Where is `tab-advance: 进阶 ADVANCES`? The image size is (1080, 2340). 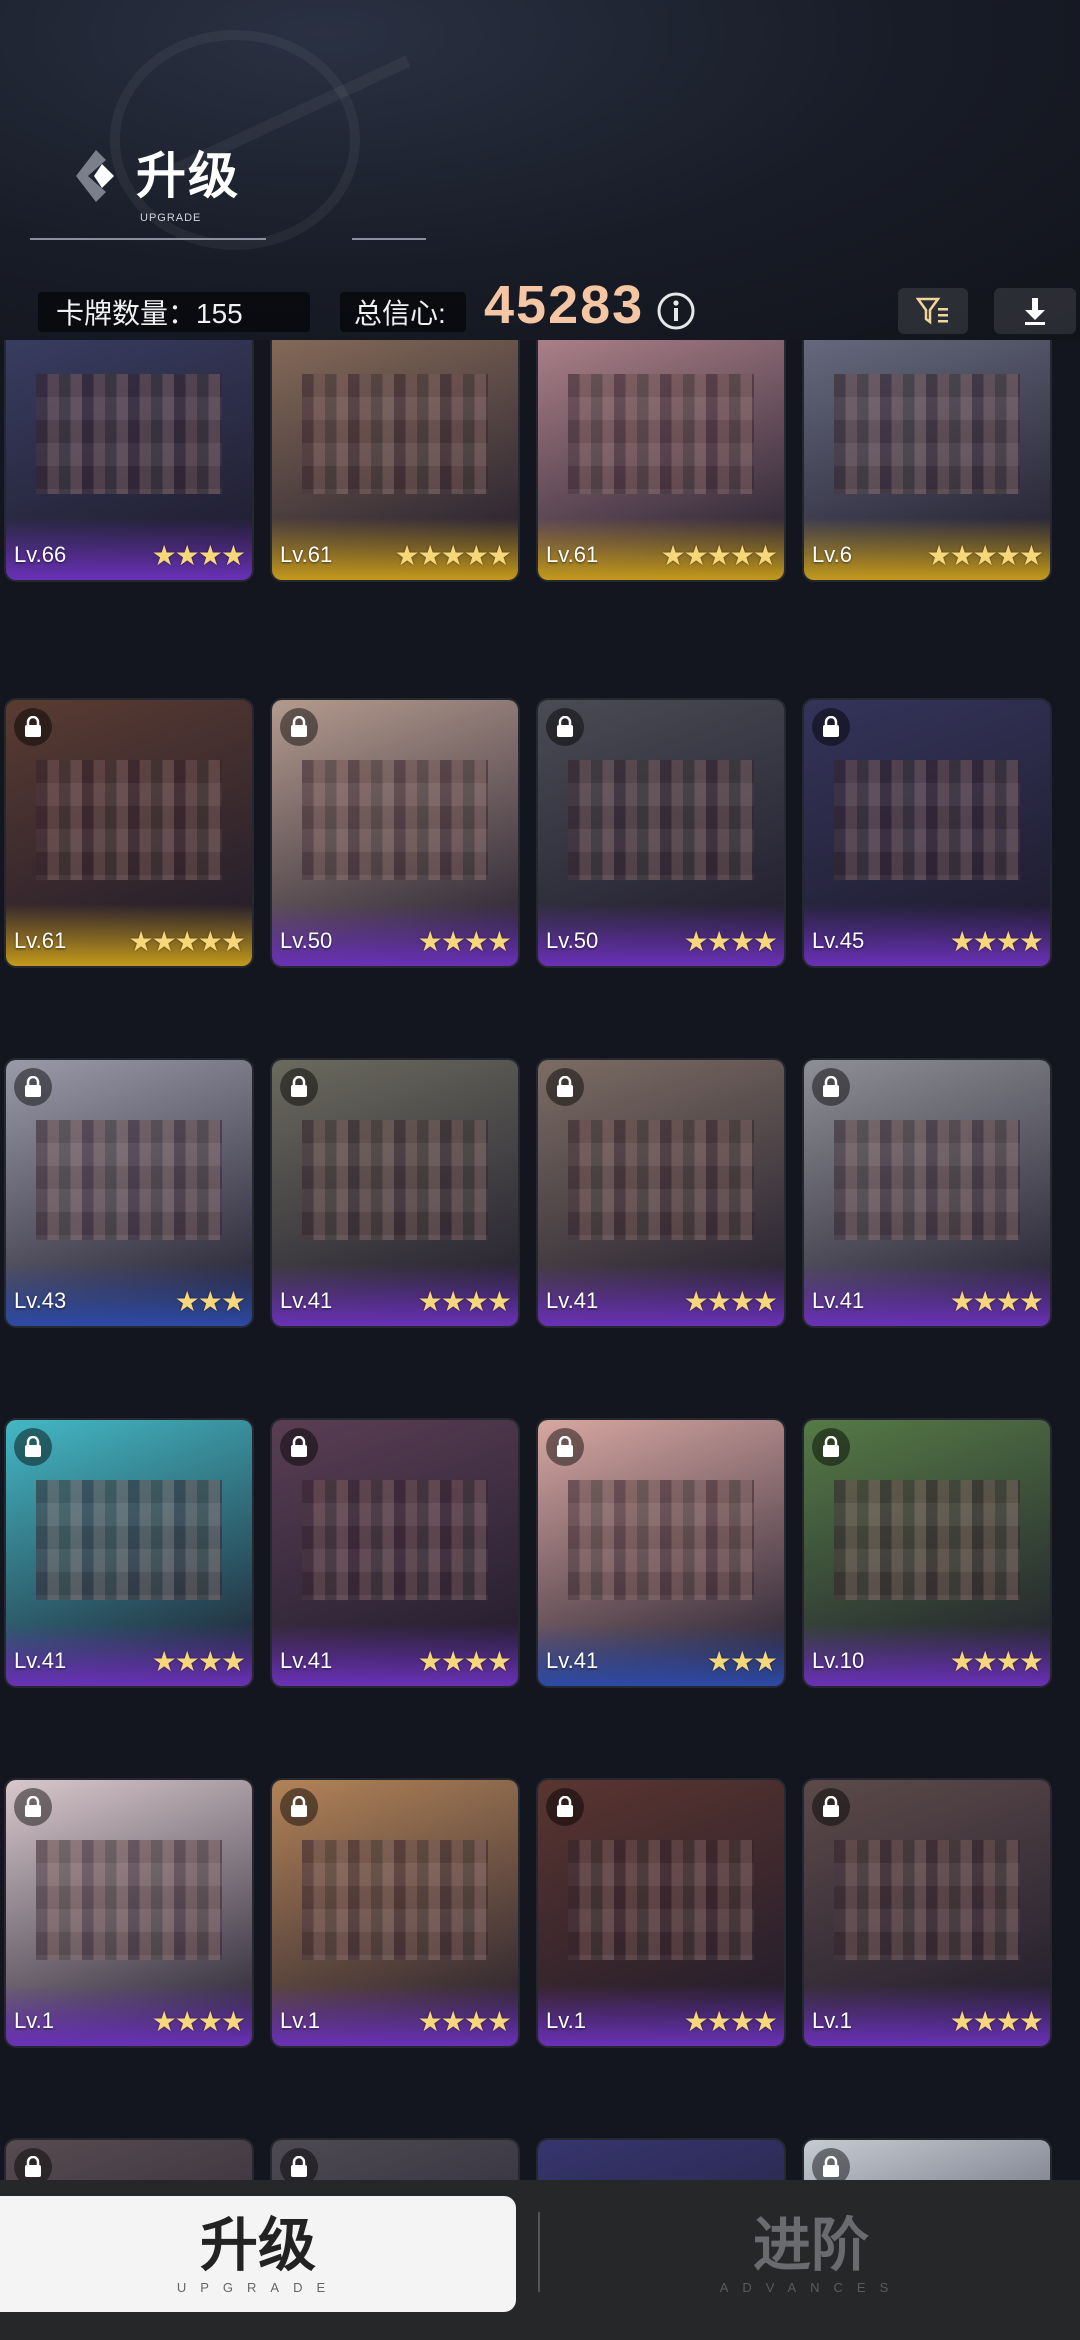
tab-advance: 进阶 ADVANCES is located at coordinates (811, 2254).